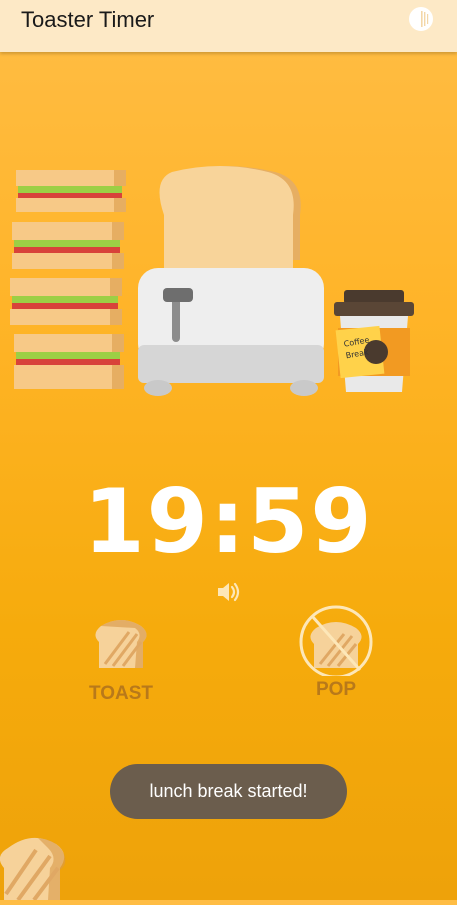  I want to click on timer-display: 19:59, so click(228, 521).